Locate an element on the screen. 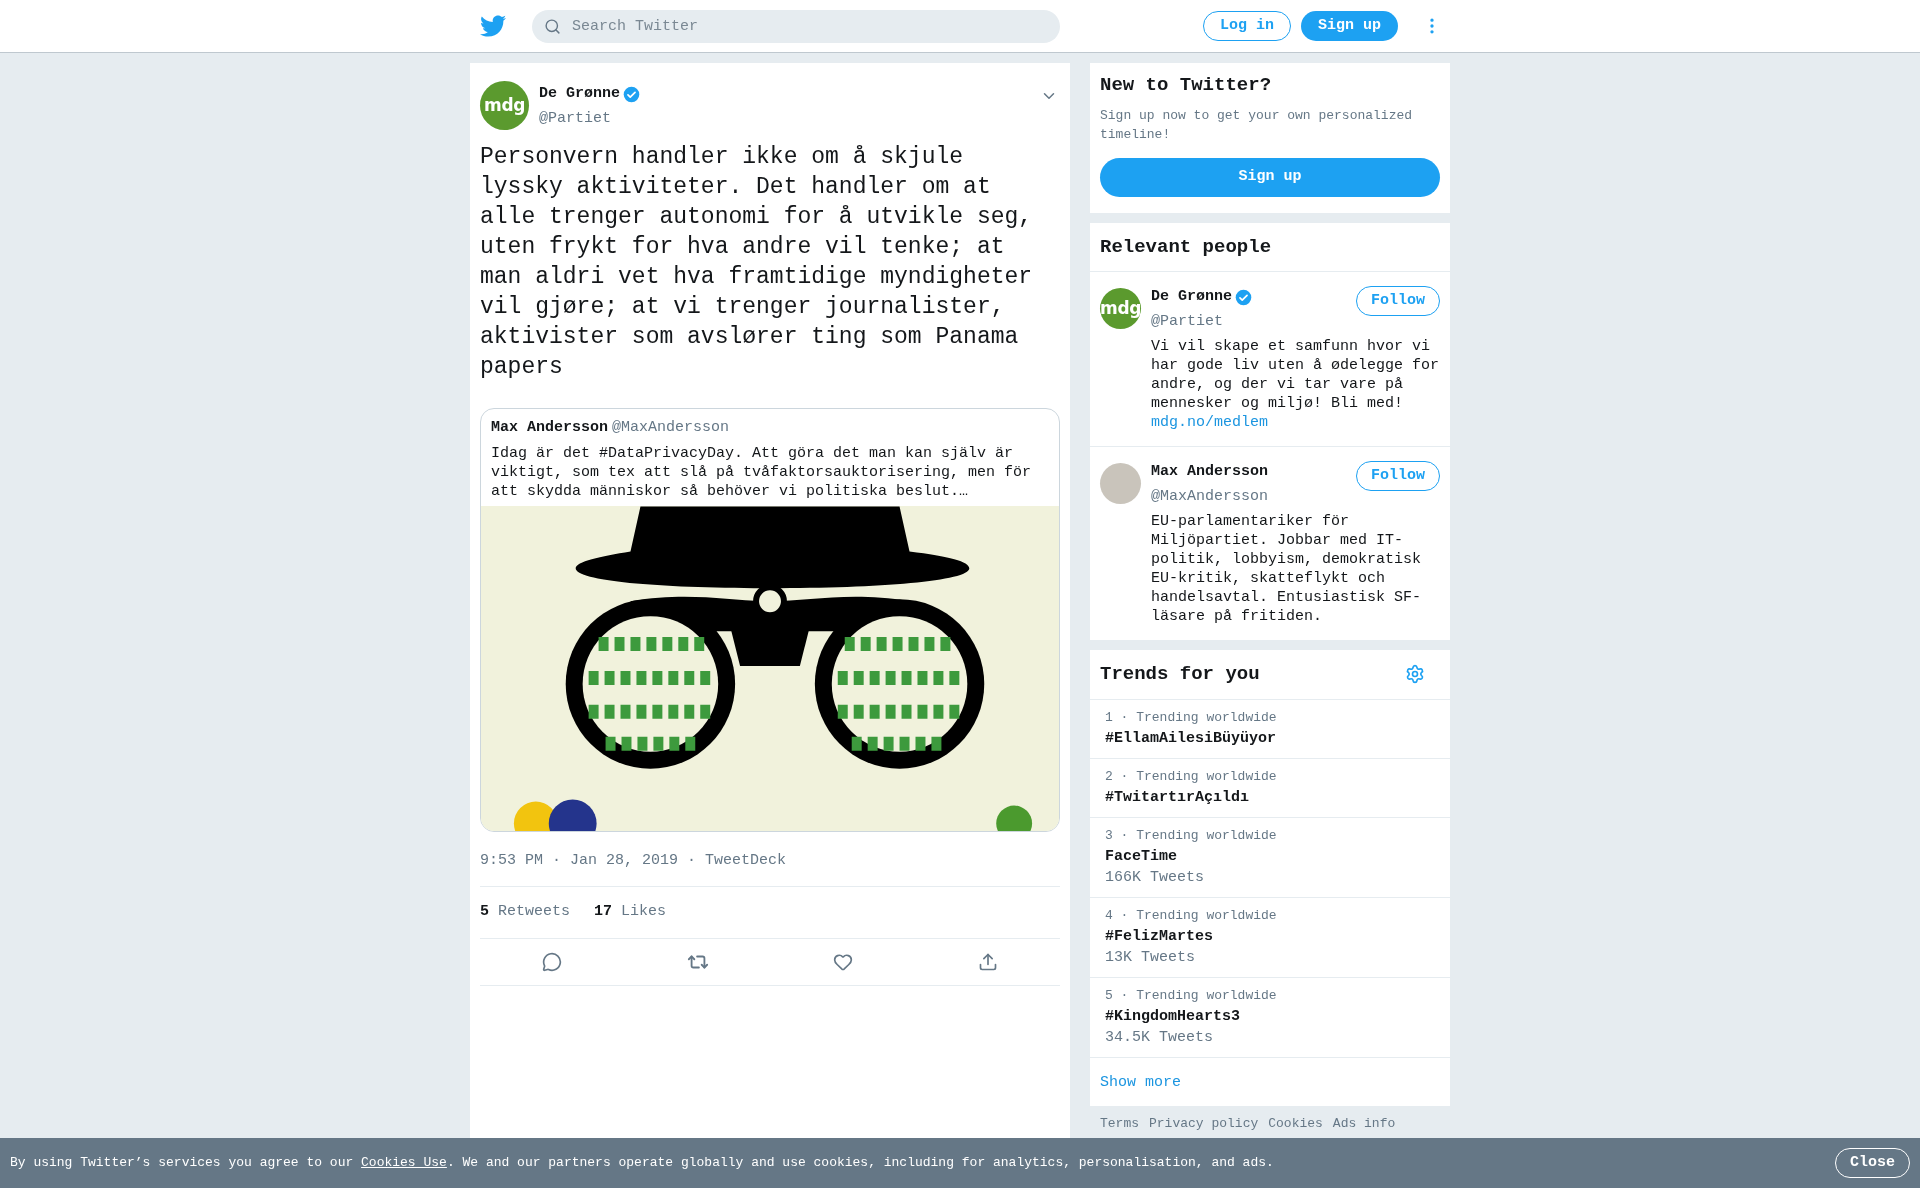 This screenshot has height=1188, width=1920. person-handle: @Partiet is located at coordinates (1253, 321).